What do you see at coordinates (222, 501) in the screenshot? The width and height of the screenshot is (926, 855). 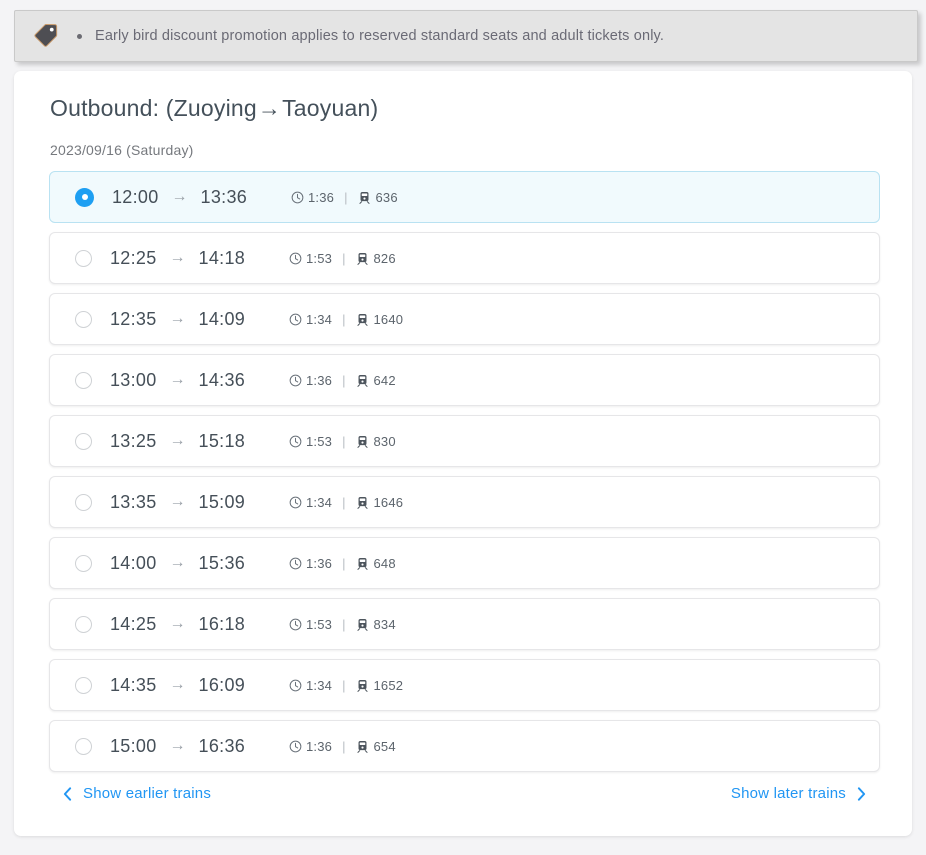 I see `arrival-time: 15:09` at bounding box center [222, 501].